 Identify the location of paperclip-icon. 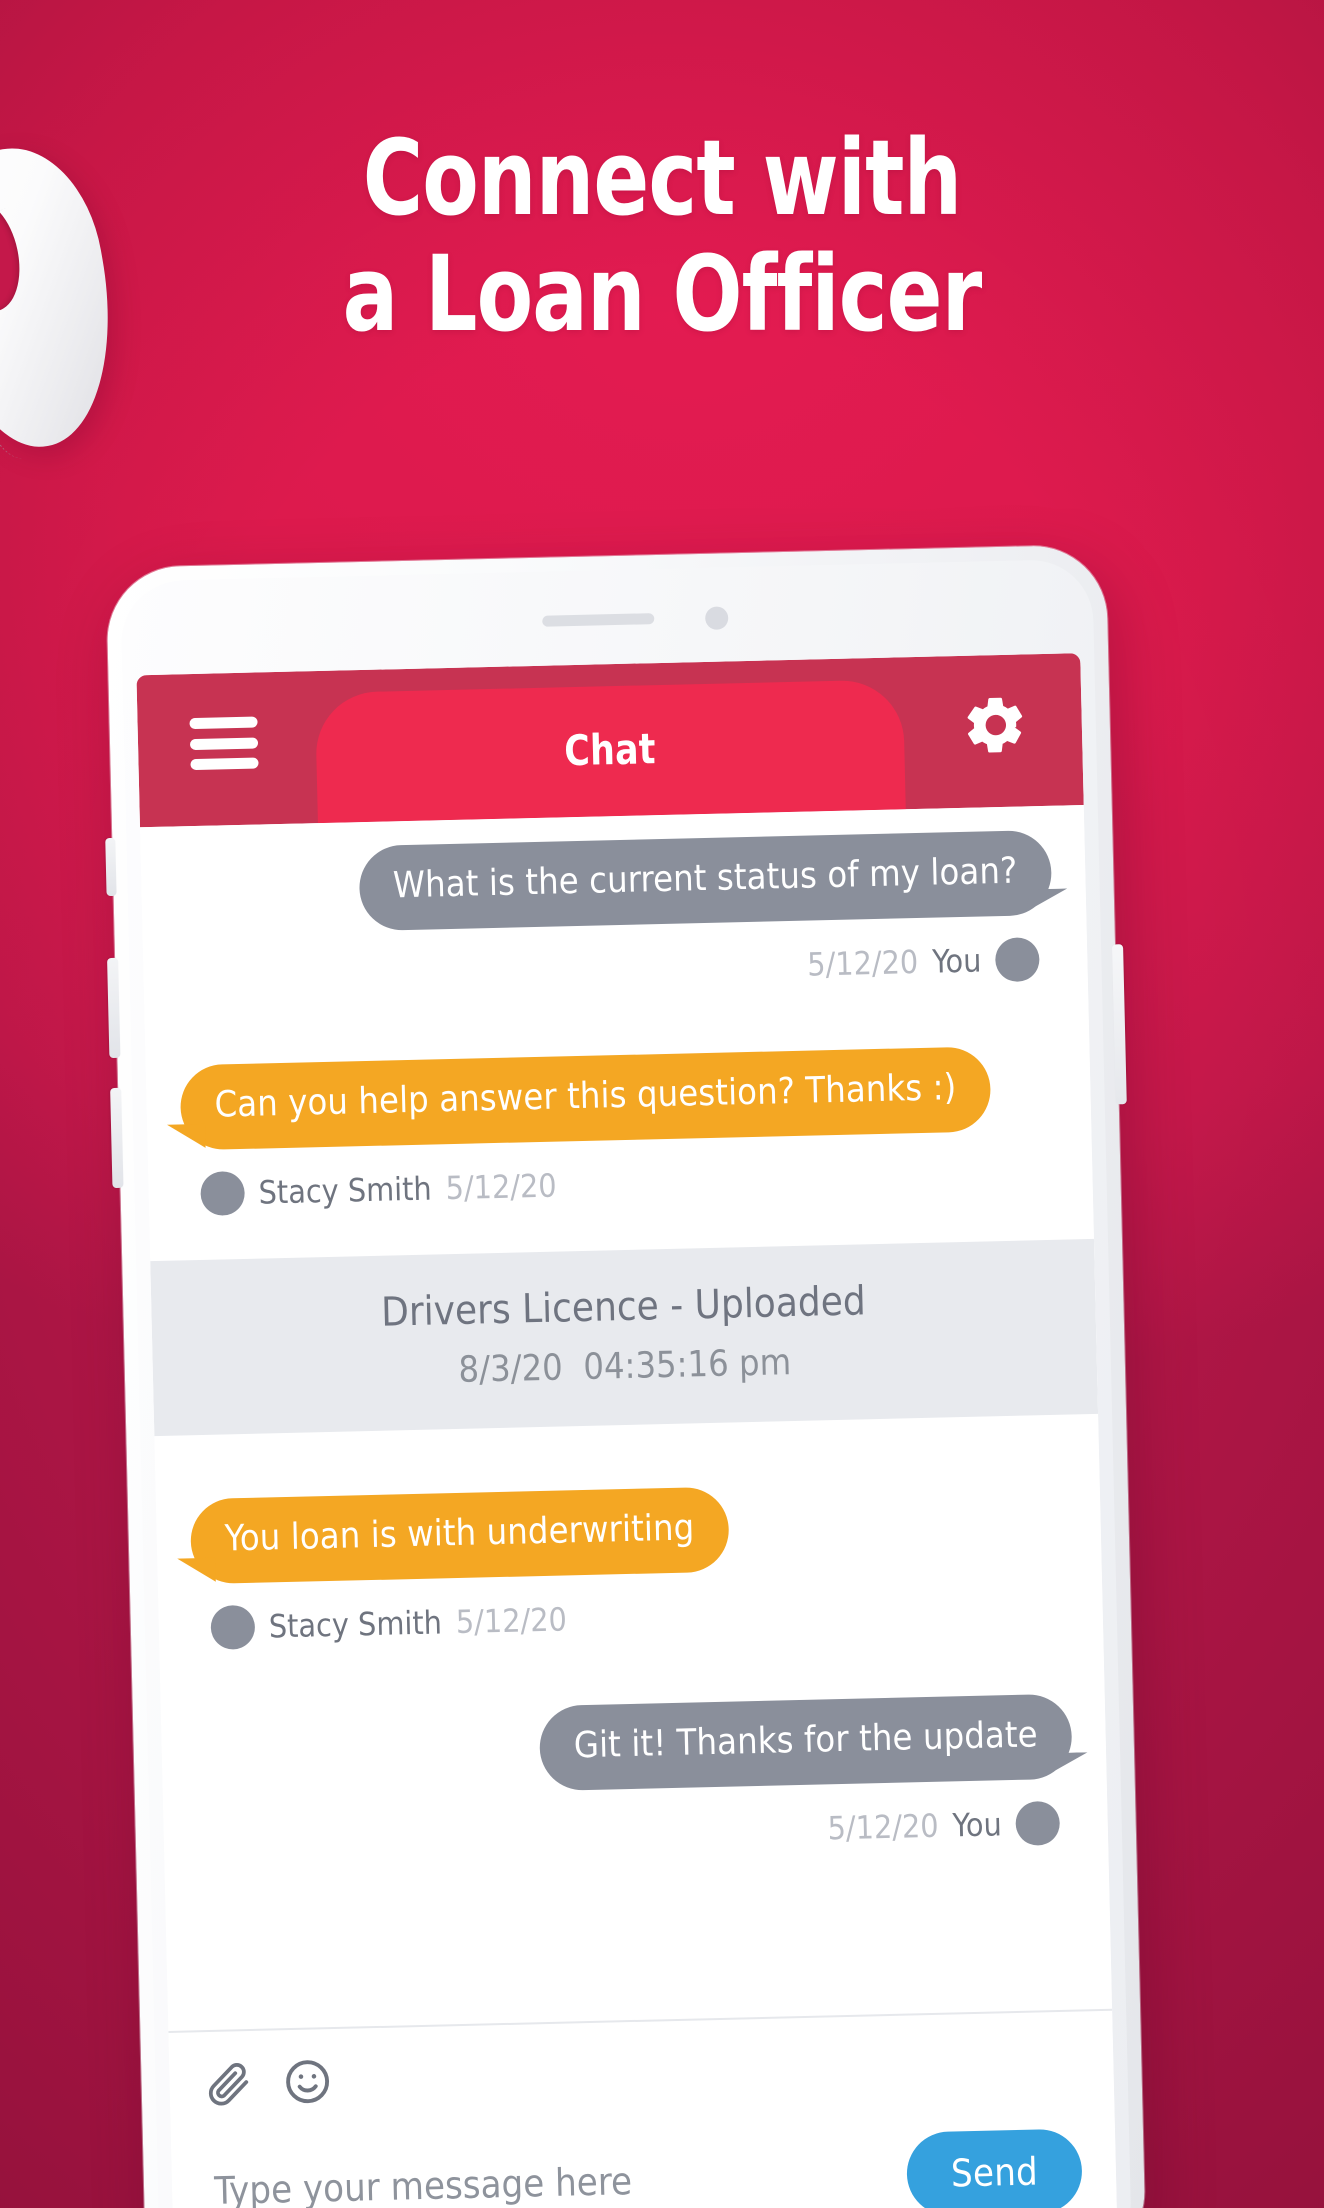
(228, 2086).